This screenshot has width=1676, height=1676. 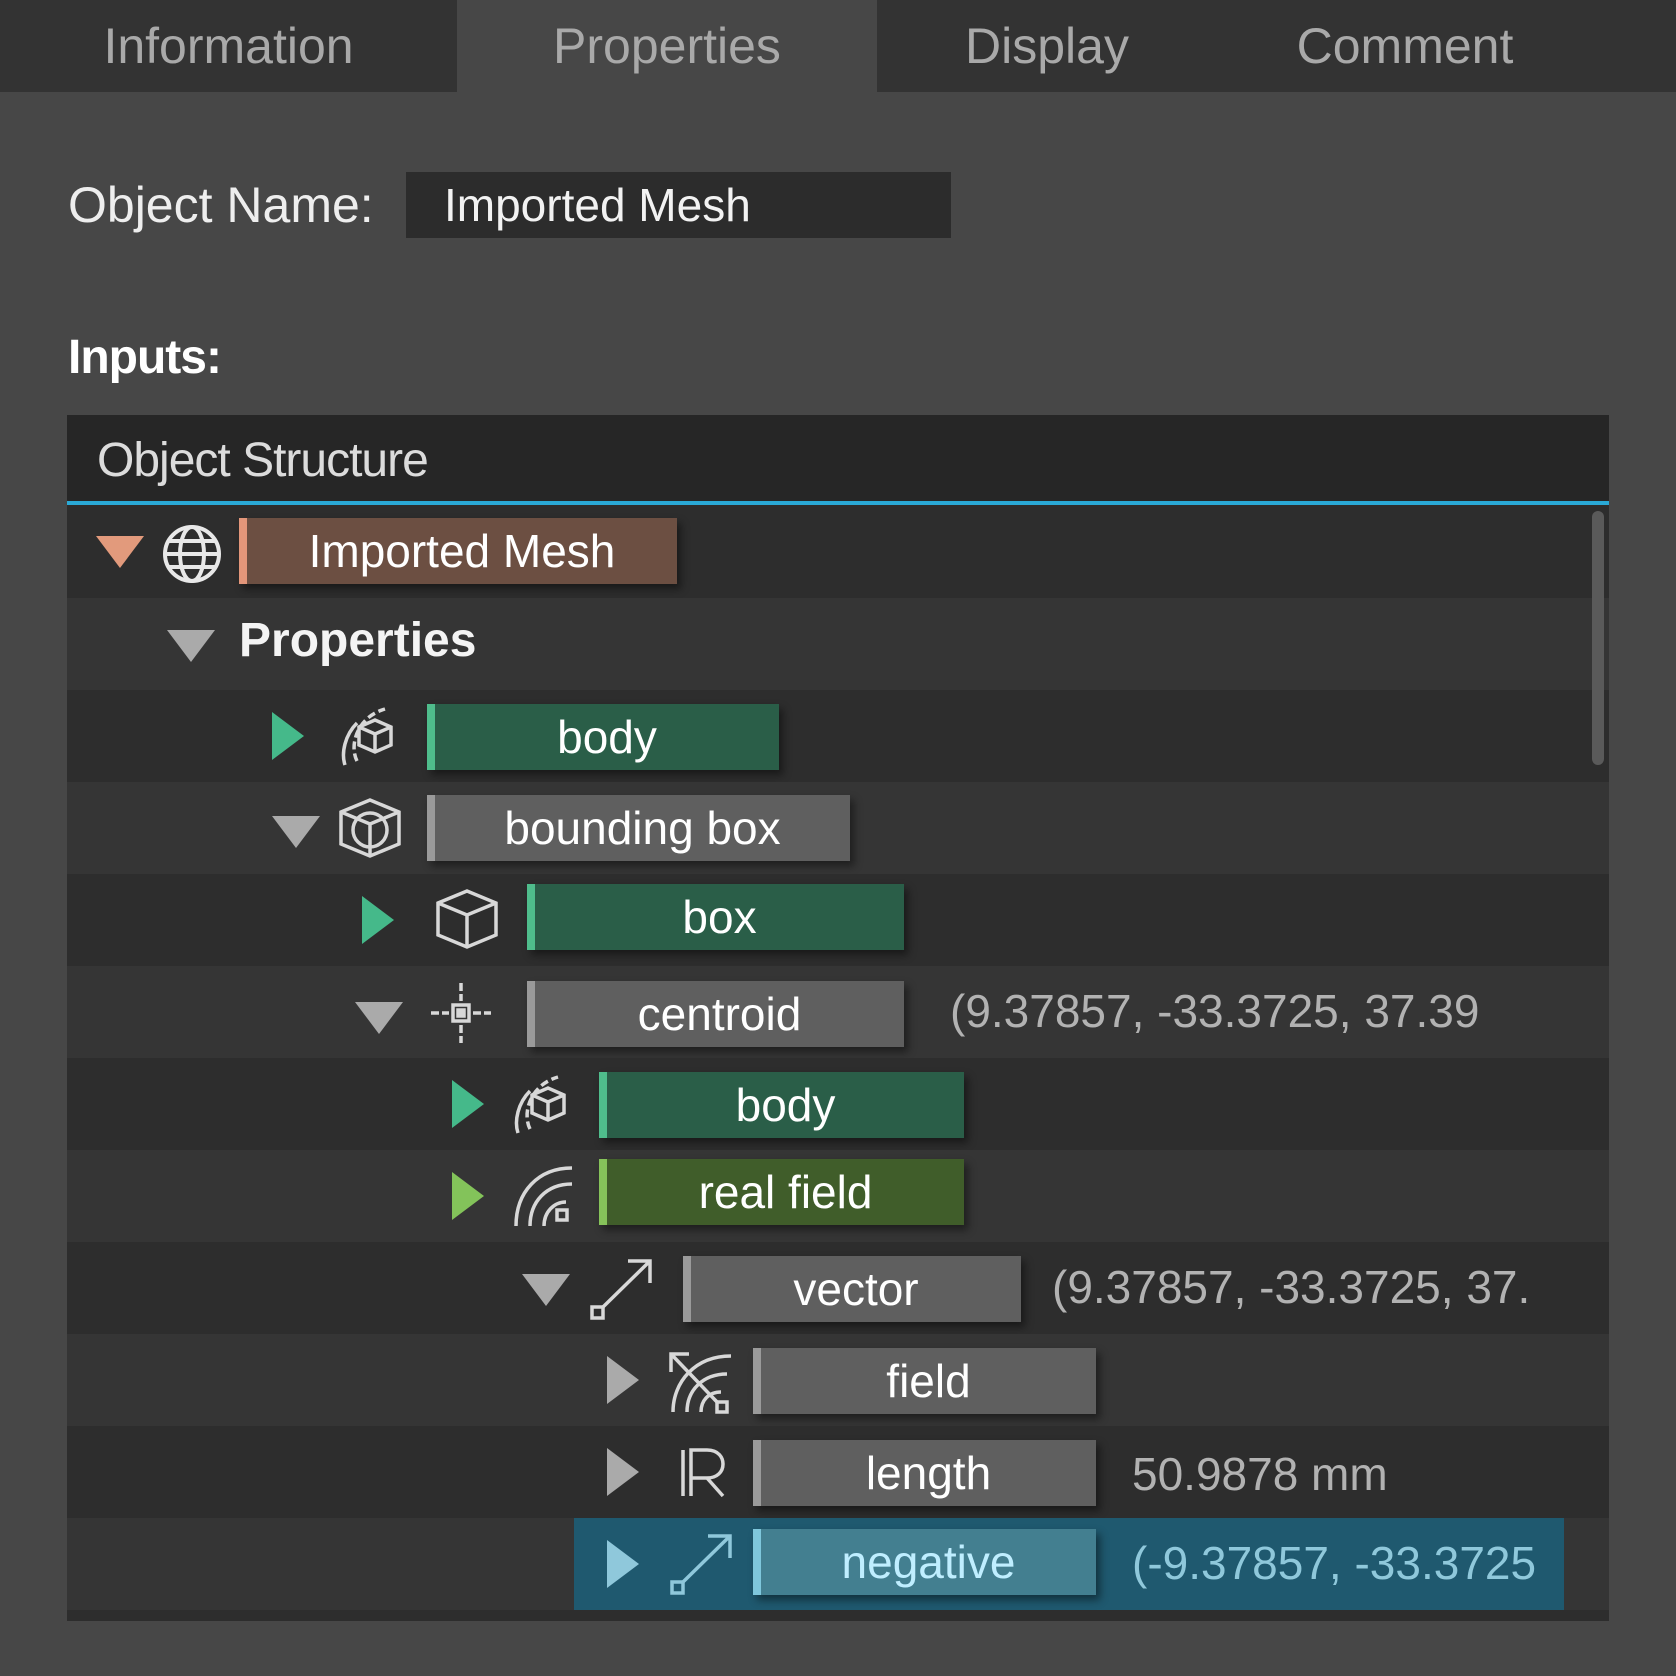 What do you see at coordinates (1260, 1474) in the screenshot?
I see `length-value: 50.9878 mm` at bounding box center [1260, 1474].